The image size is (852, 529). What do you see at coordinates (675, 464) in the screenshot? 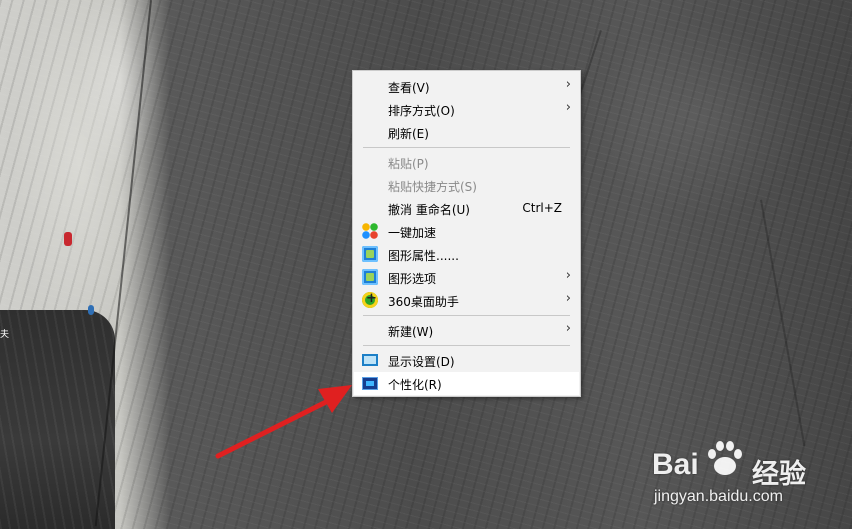
I see `watermark-brand: Bai` at bounding box center [675, 464].